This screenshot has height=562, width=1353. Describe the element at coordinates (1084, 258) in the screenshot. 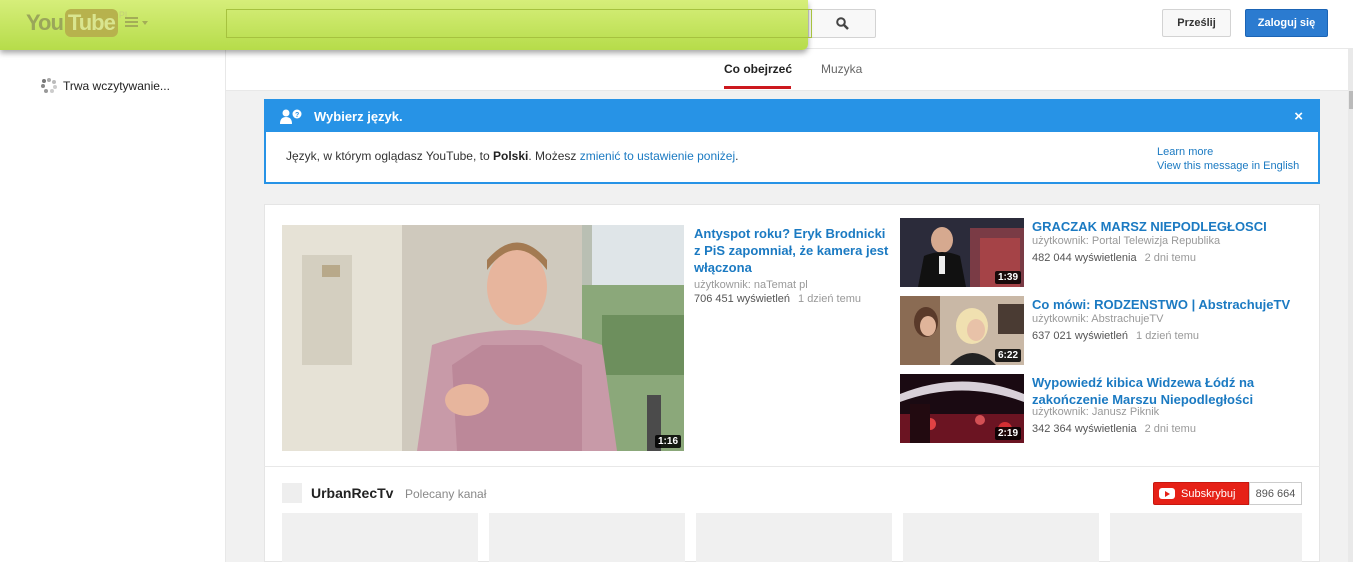

I see `video-views: 482 044 wyświetlenia` at that location.